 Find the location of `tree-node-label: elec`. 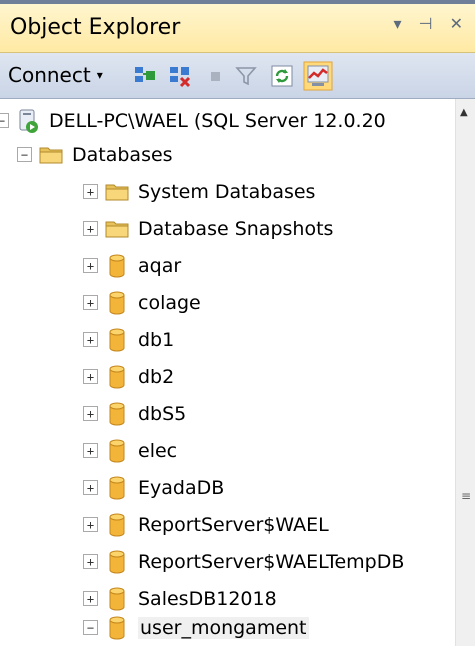

tree-node-label: elec is located at coordinates (158, 450).